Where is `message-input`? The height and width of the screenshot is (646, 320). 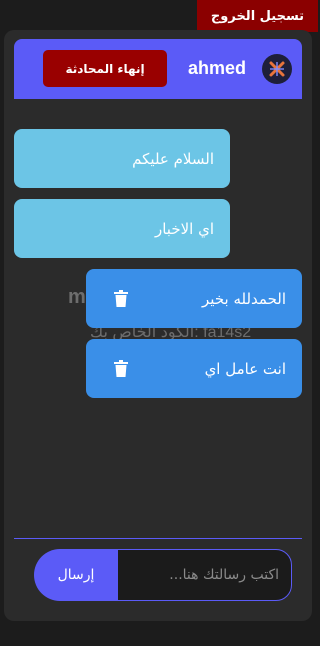
message-input is located at coordinates (201, 575).